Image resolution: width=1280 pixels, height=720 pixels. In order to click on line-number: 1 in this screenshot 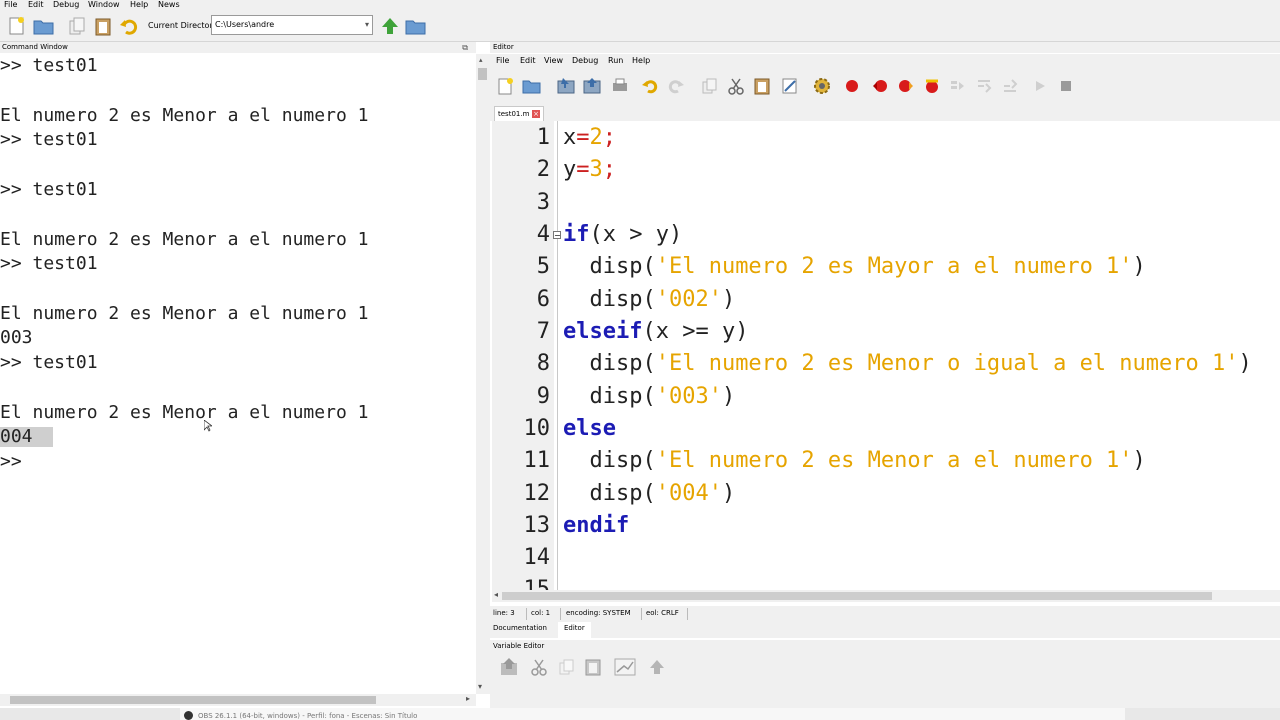, I will do `click(543, 137)`.